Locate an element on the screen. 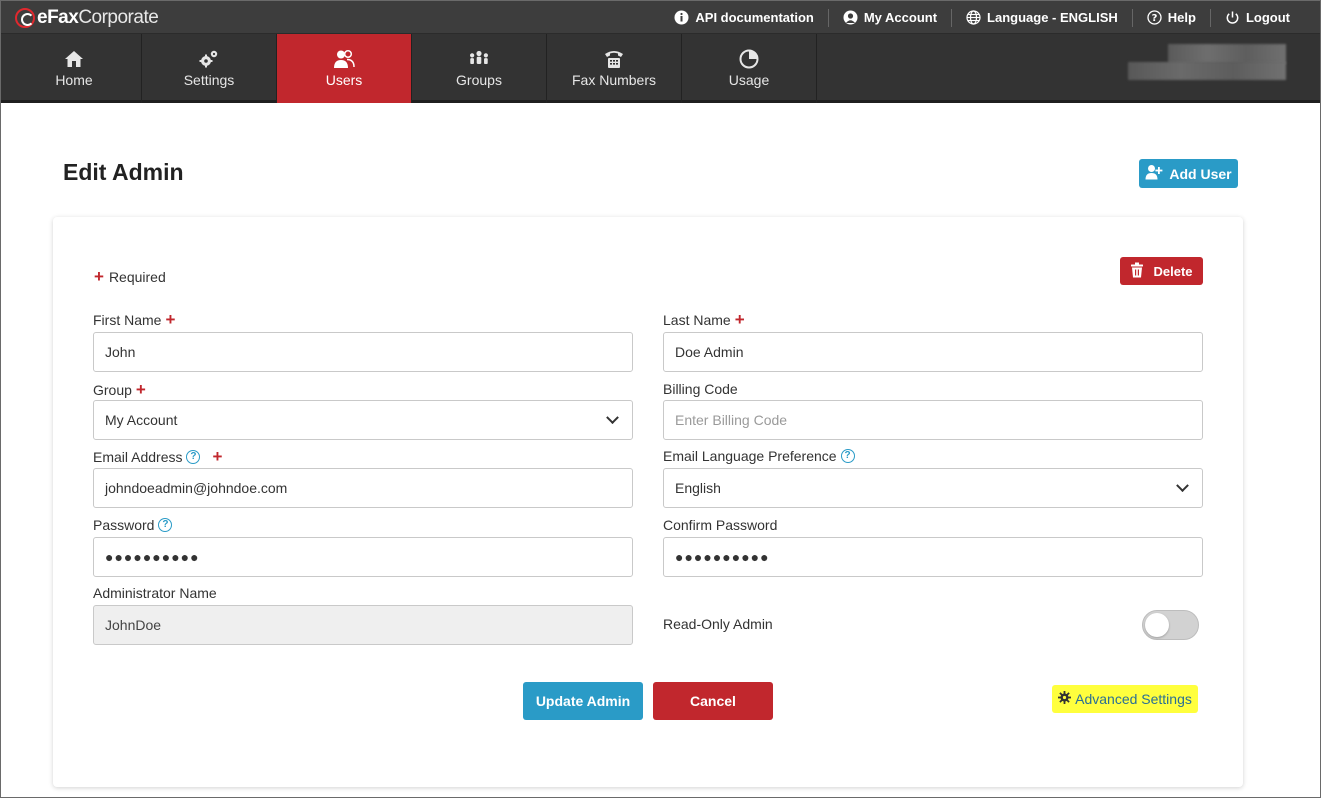 The height and width of the screenshot is (798, 1321). group-label: Group + is located at coordinates (119, 389).